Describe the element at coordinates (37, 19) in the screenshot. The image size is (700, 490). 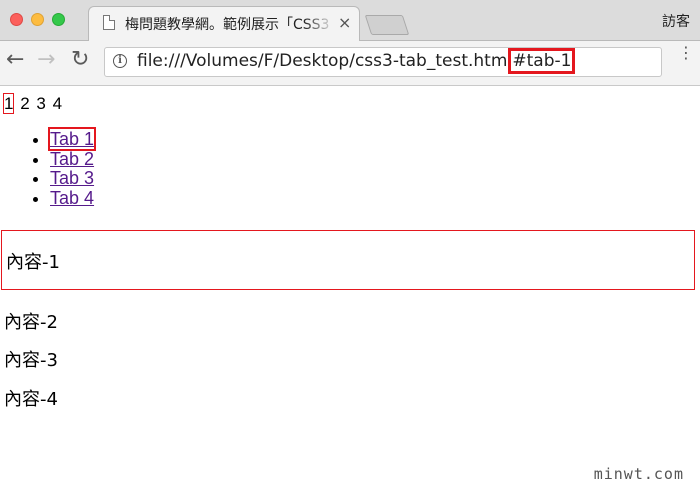
I see `minimize-window-button` at that location.